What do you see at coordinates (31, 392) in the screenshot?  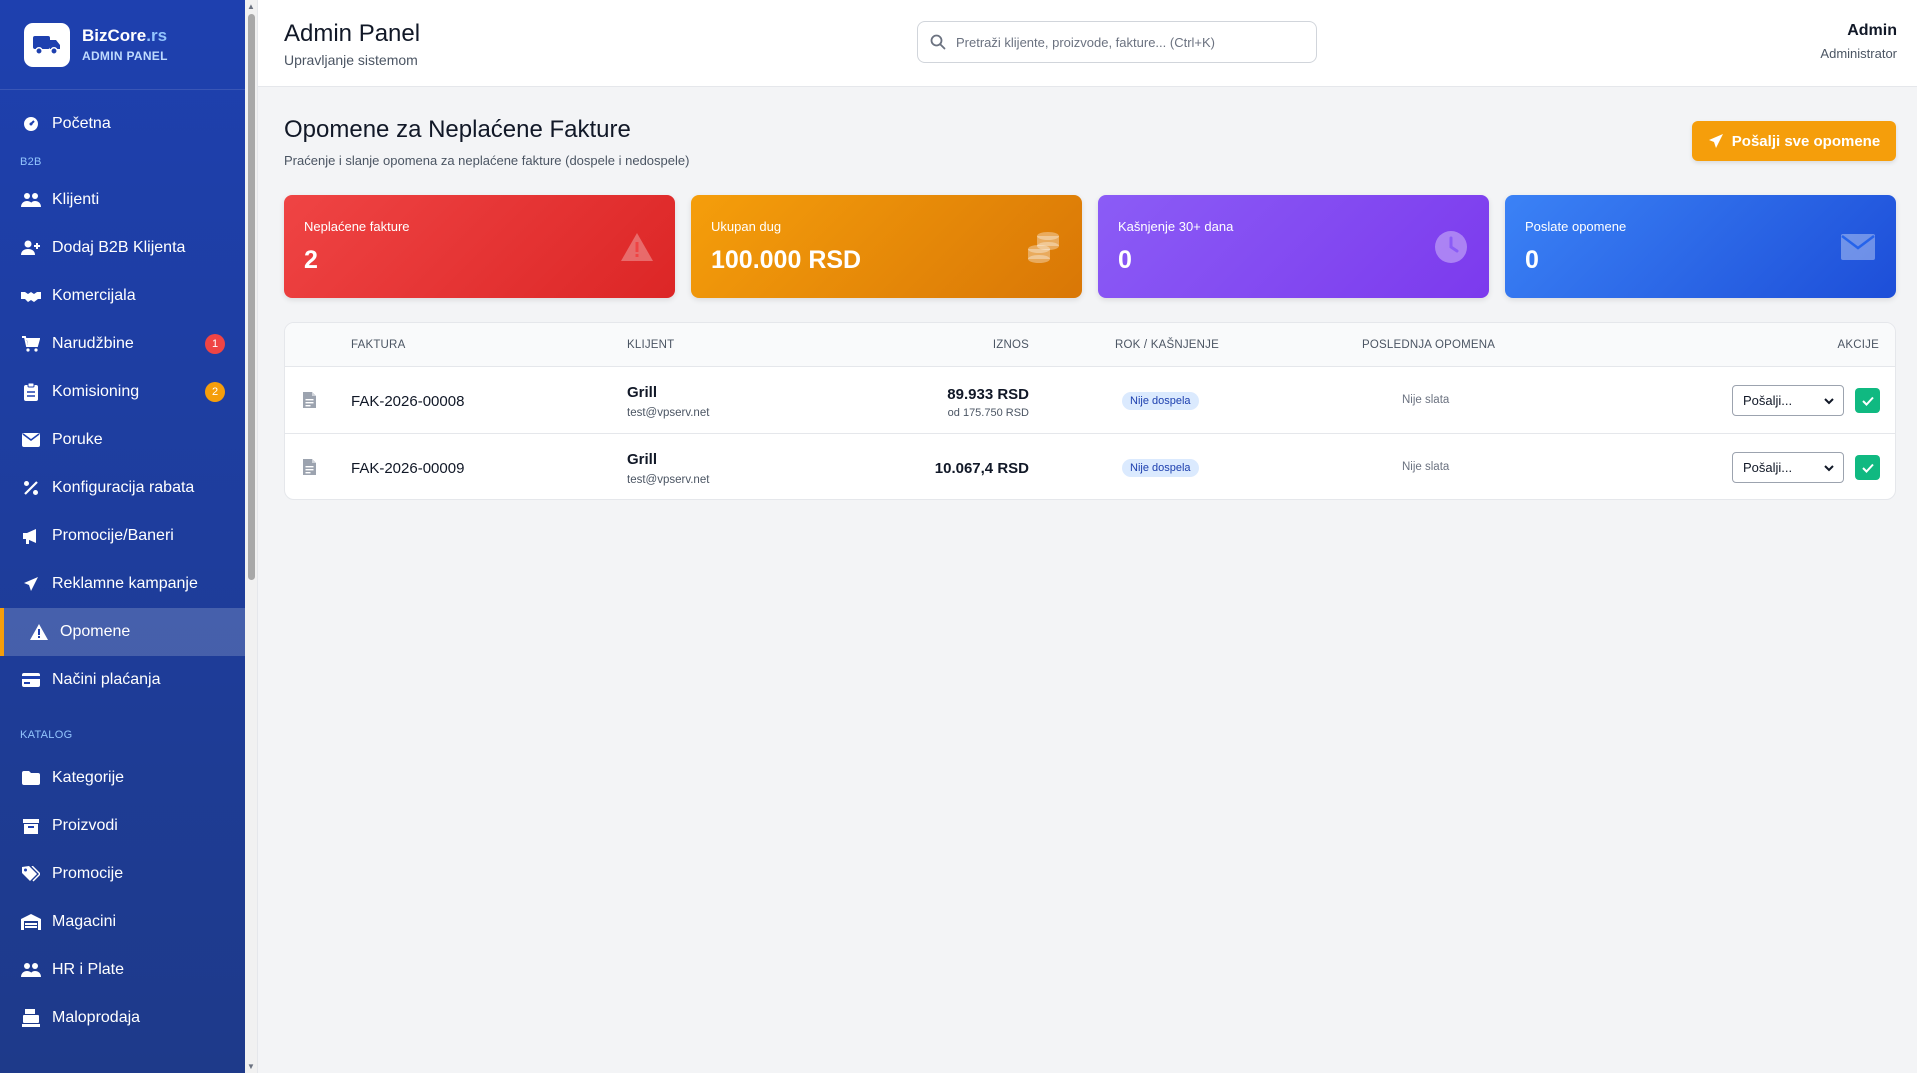 I see `clipboard-icon` at bounding box center [31, 392].